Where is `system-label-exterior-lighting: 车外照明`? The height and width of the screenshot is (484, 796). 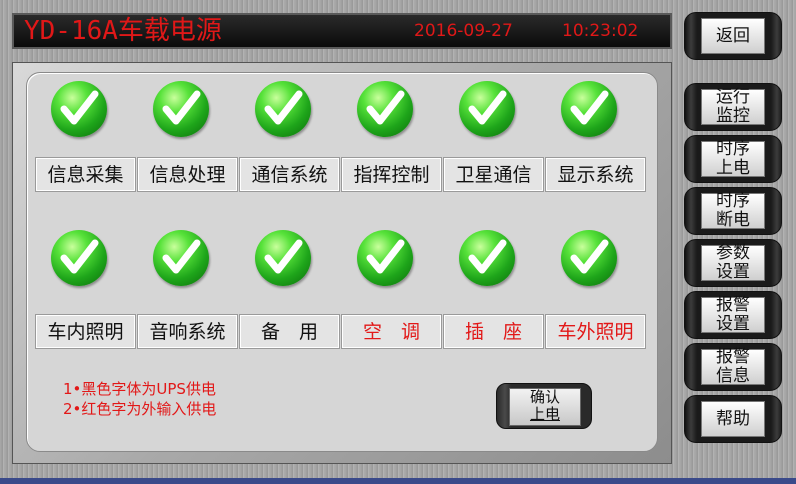 system-label-exterior-lighting: 车外照明 is located at coordinates (595, 331).